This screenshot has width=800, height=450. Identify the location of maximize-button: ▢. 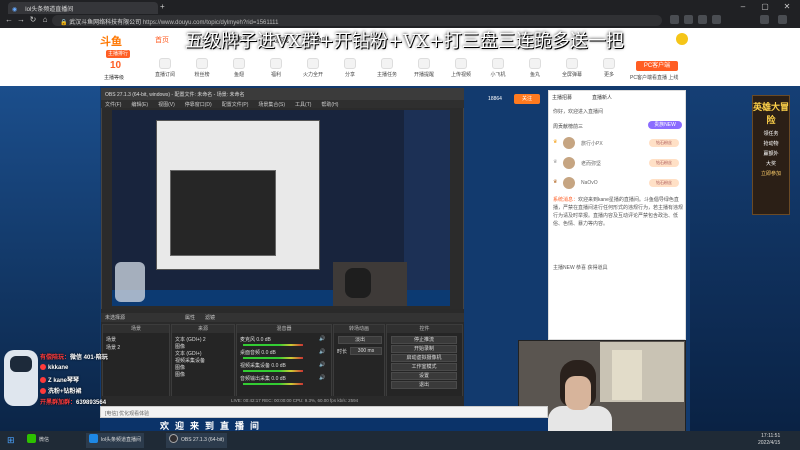
(765, 7).